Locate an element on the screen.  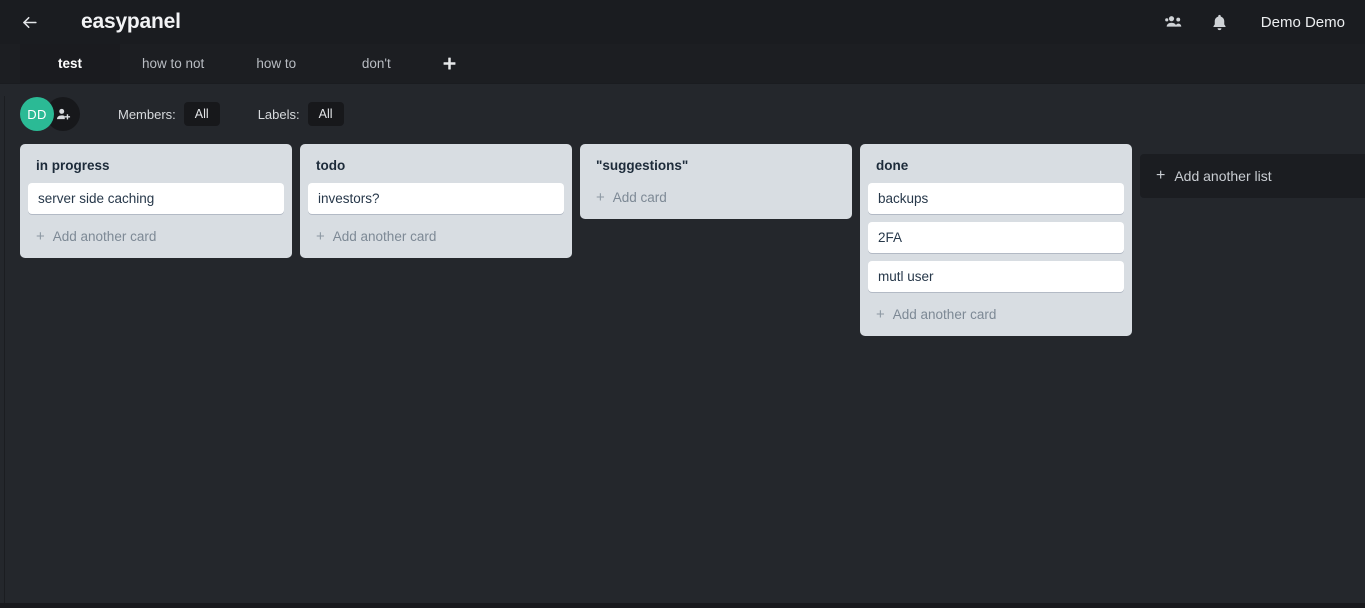
add-card-label: Add card is located at coordinates (639, 197).